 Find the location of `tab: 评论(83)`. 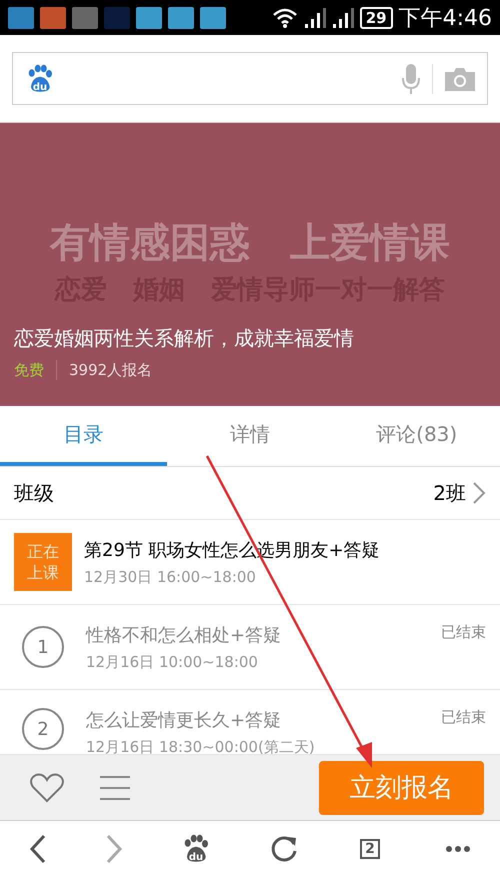

tab: 评论(83) is located at coordinates (416, 436).